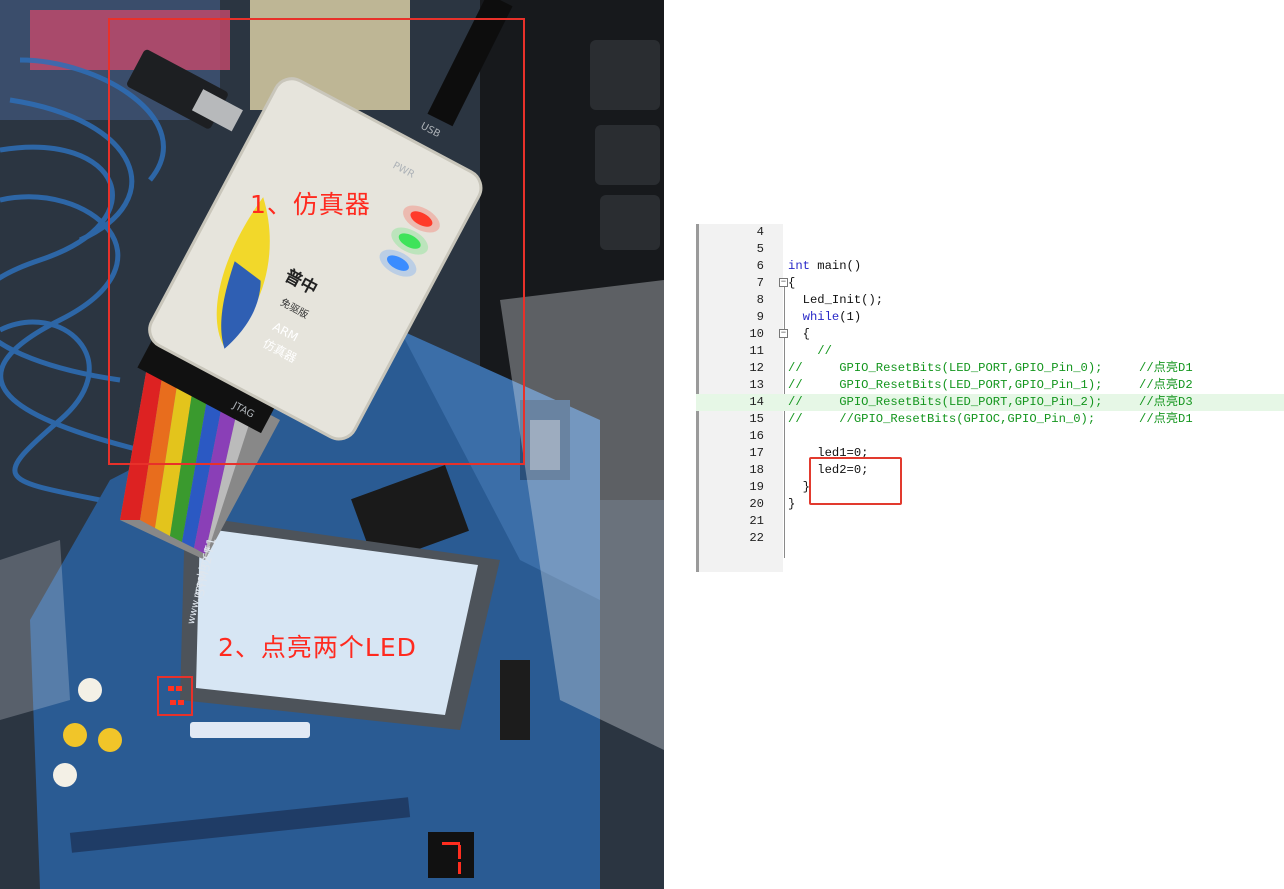 This screenshot has width=1284, height=889. Describe the element at coordinates (310, 204) in the screenshot. I see `emulator-annotation-label: 1、仿真器` at that location.